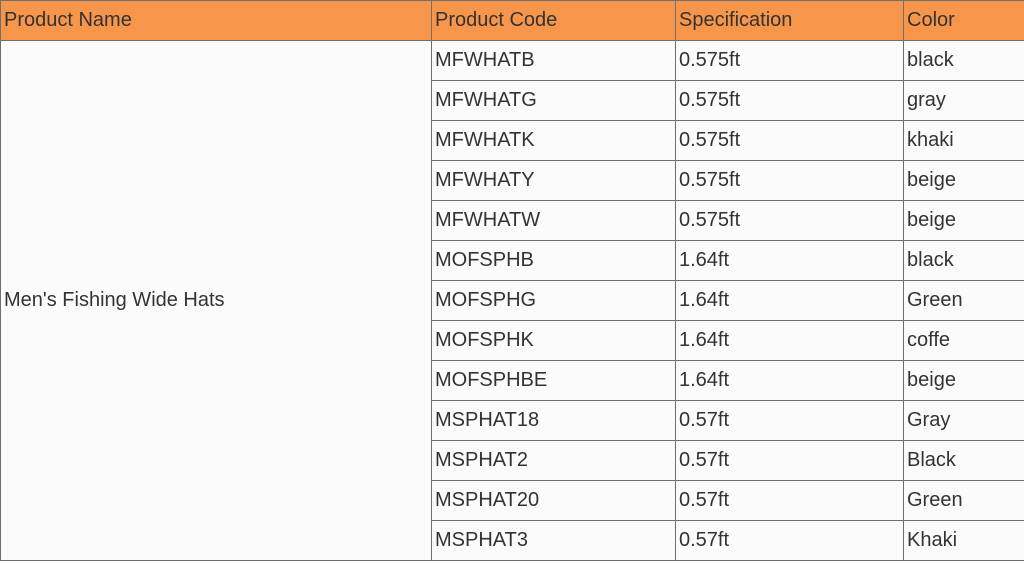 The width and height of the screenshot is (1024, 563). Describe the element at coordinates (216, 20) in the screenshot. I see `header-product-name: Product Name` at that location.